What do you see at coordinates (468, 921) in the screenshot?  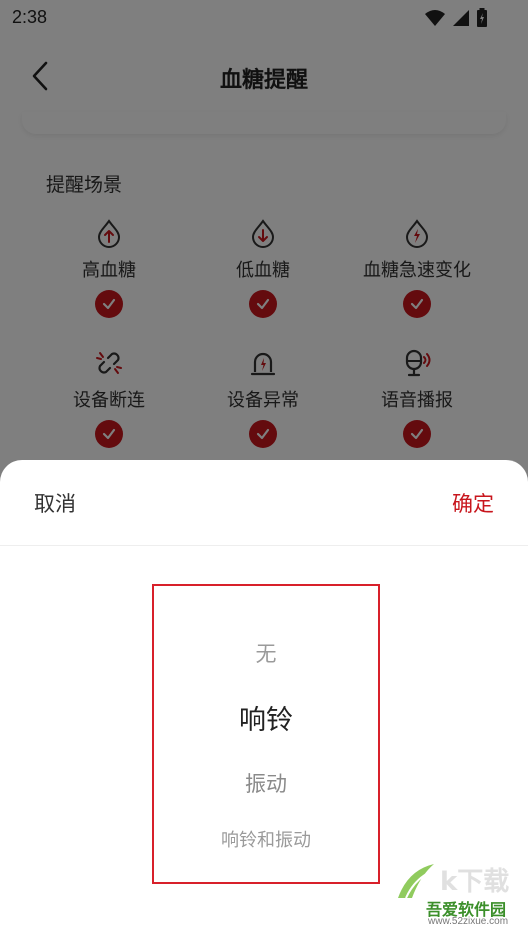 I see `watermark-url: www.52zixue.com` at bounding box center [468, 921].